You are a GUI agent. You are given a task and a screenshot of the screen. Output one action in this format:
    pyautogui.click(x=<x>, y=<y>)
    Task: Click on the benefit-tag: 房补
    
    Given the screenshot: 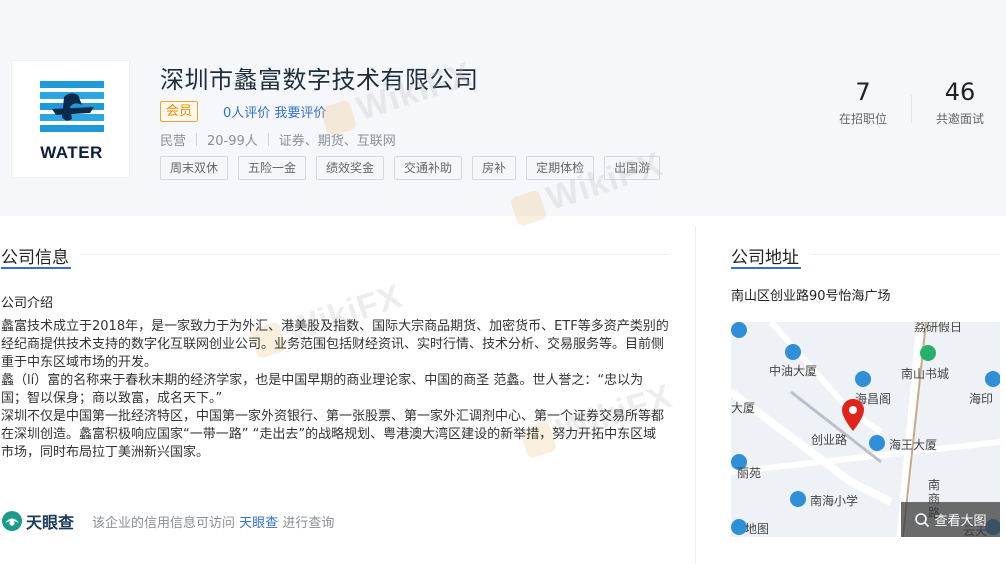 What is the action you would take?
    pyautogui.click(x=494, y=168)
    